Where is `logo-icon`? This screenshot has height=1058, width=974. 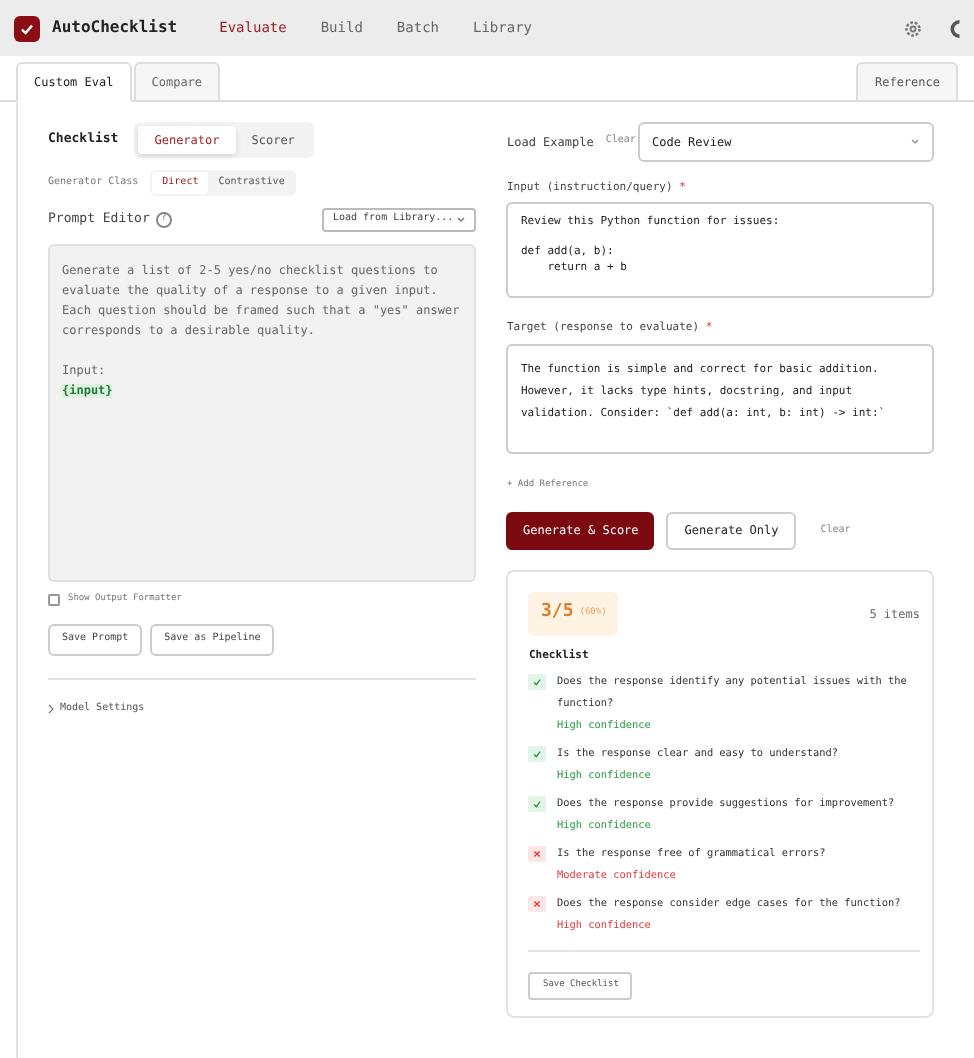
logo-icon is located at coordinates (27, 28).